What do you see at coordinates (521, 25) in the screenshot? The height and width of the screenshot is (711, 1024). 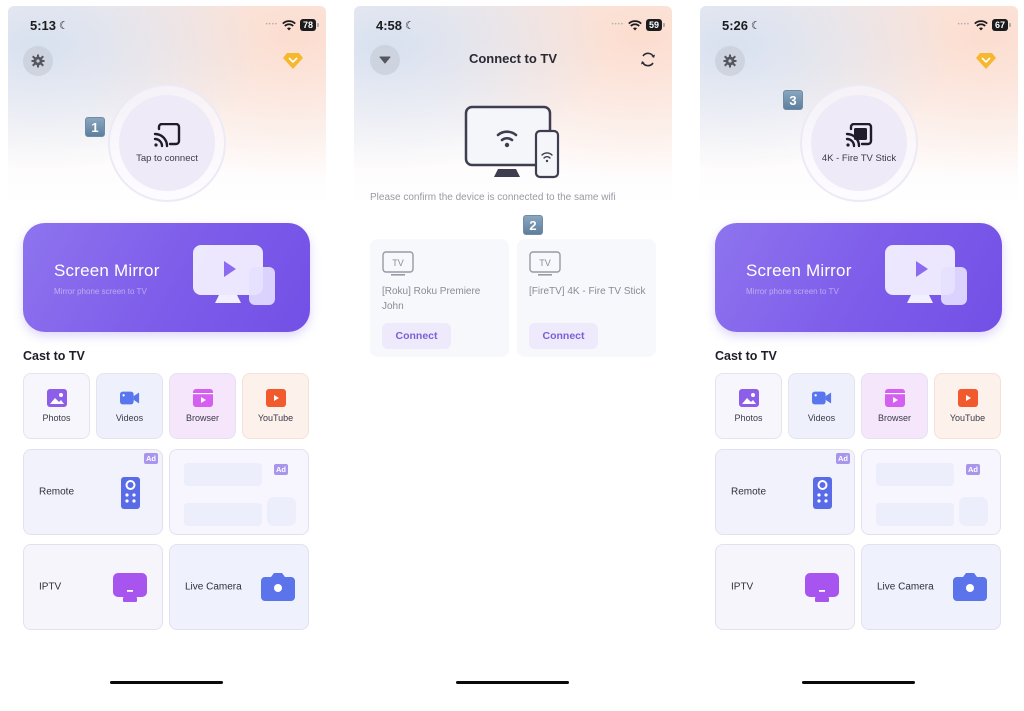 I see `status-bar: 4:58 ☾ •••• 59` at bounding box center [521, 25].